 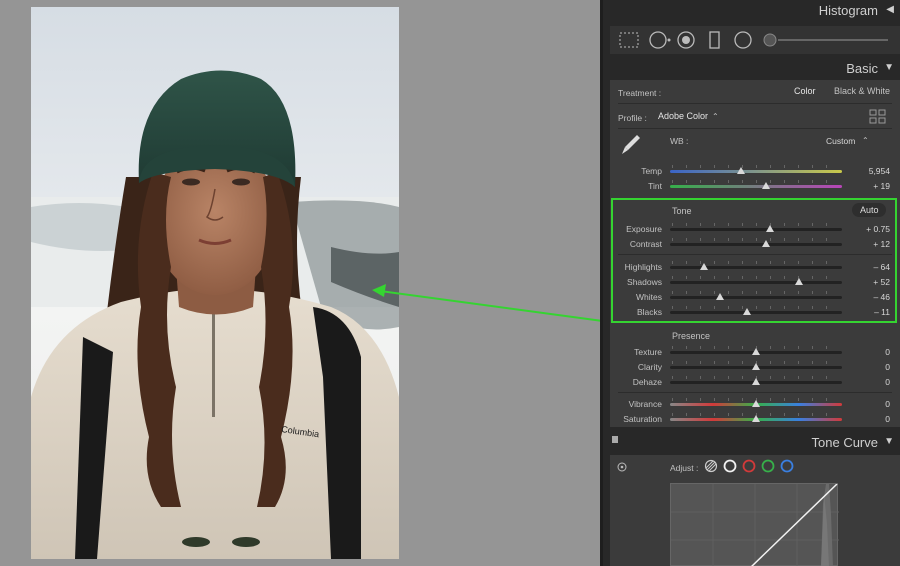 I want to click on wb-dropdown: Custom, so click(x=840, y=141).